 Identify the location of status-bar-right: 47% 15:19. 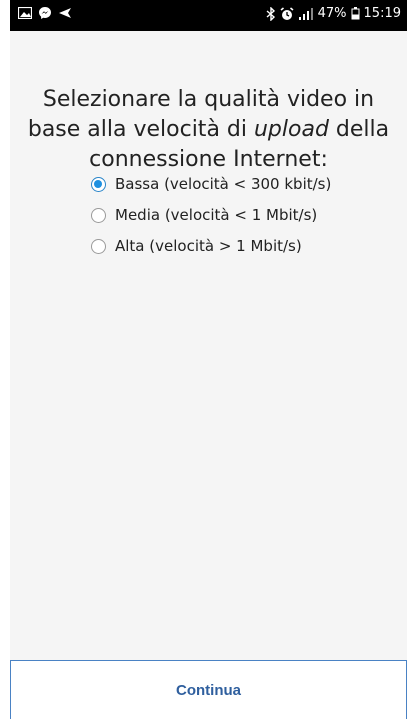
(333, 13).